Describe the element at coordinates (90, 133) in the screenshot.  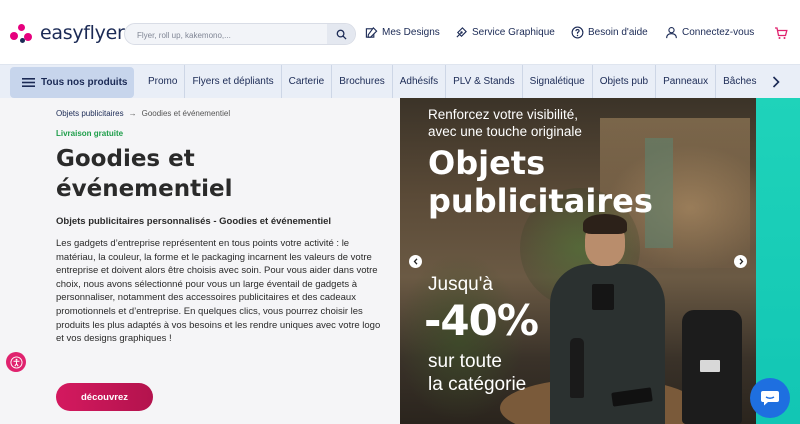
I see `free-shipping-badge: Livraison gratuite` at that location.